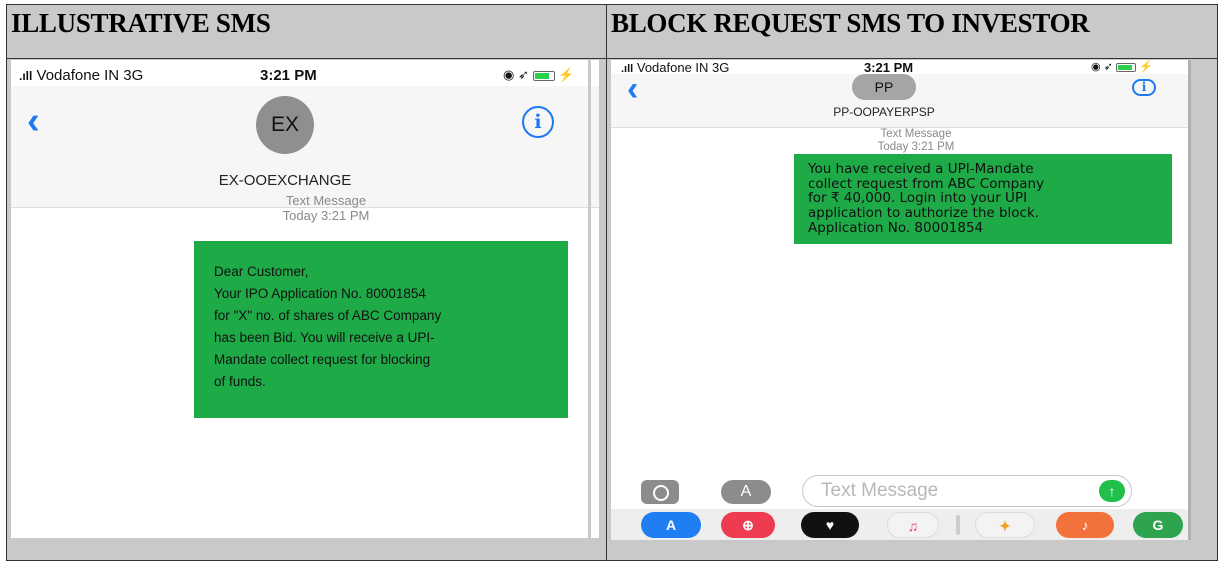  I want to click on message-line: Dear Customer,, so click(261, 271).